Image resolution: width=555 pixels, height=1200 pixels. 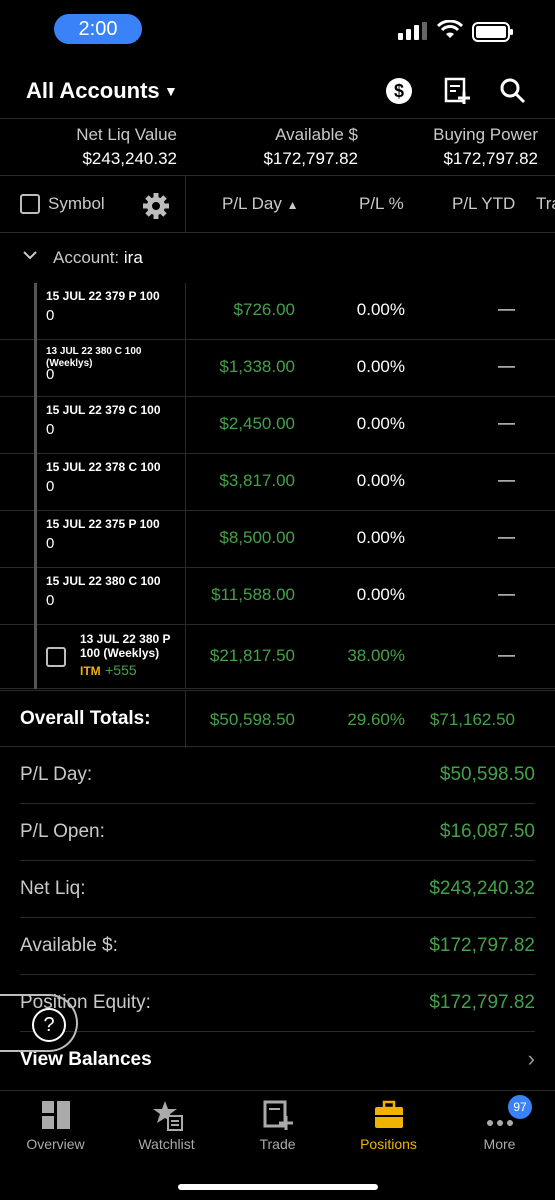 What do you see at coordinates (376, 719) in the screenshot?
I see `totals-pl-pct: 29.60%` at bounding box center [376, 719].